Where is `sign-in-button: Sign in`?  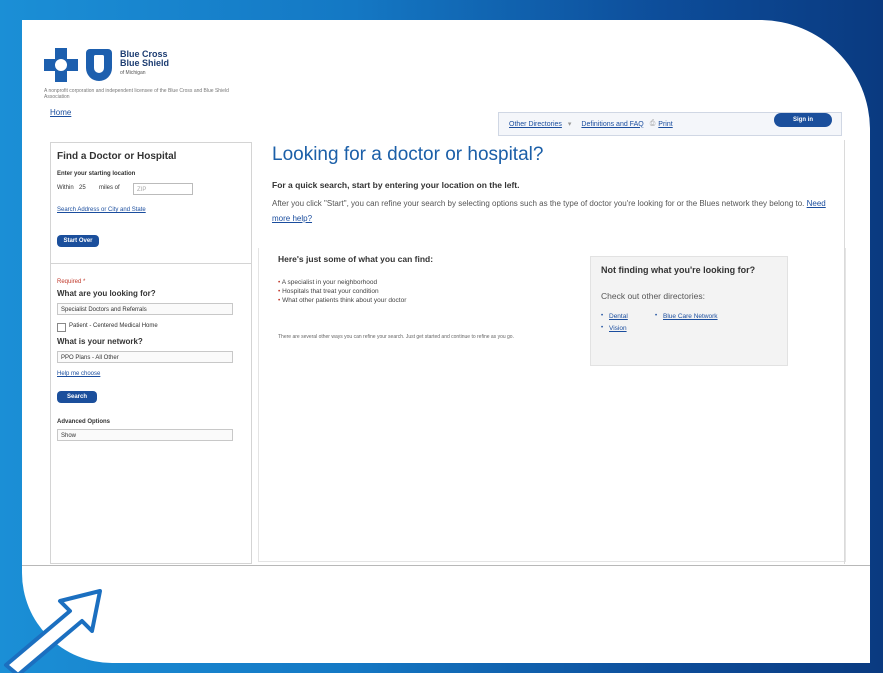
sign-in-button: Sign in is located at coordinates (803, 120).